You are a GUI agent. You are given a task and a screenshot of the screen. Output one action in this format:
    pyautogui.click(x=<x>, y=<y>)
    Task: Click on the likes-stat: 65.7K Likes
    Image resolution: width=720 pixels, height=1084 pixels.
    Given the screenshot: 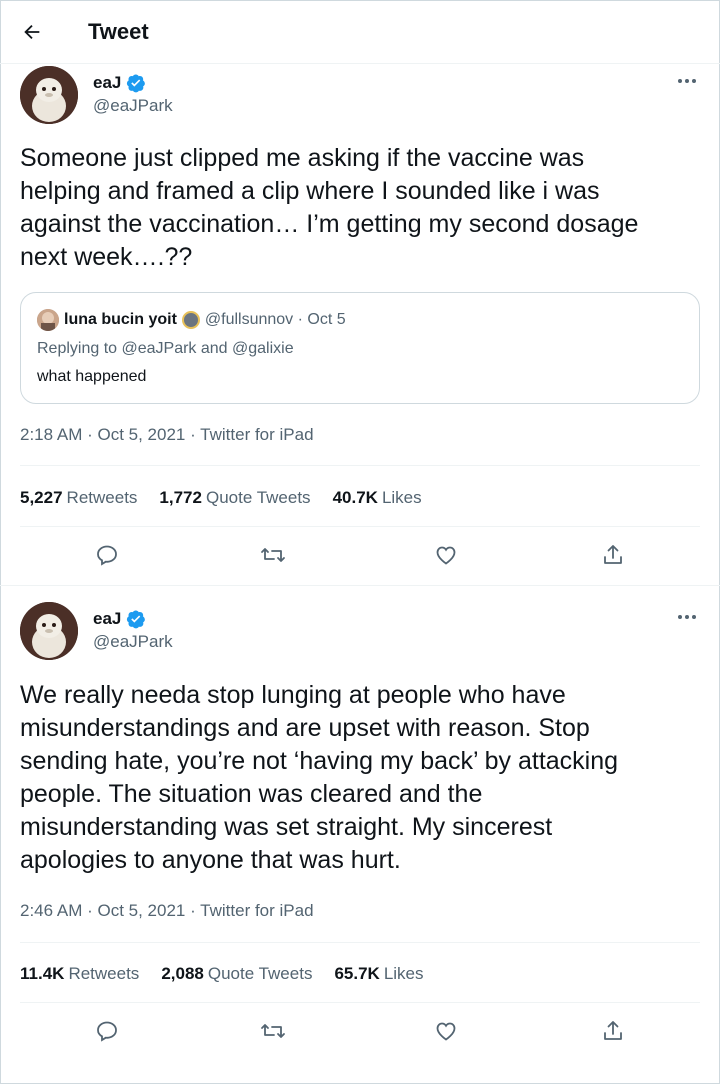 What is the action you would take?
    pyautogui.click(x=378, y=974)
    